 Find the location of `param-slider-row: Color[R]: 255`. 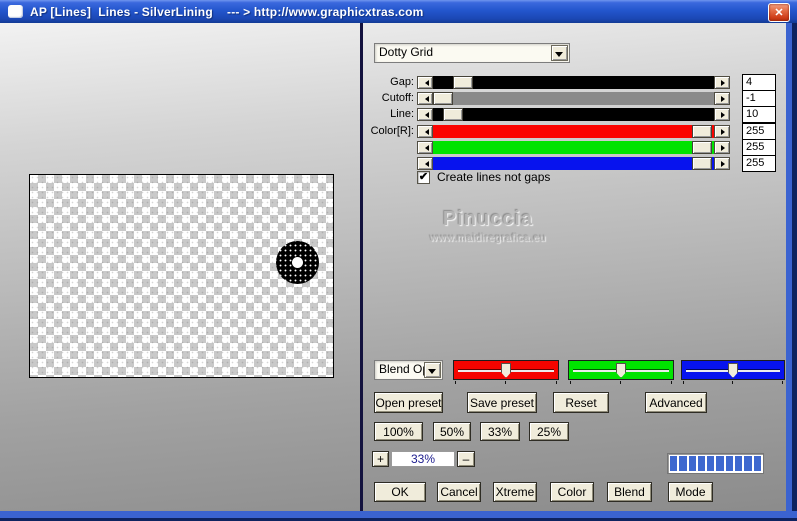

param-slider-row: Color[R]: 255 is located at coordinates (572, 131).